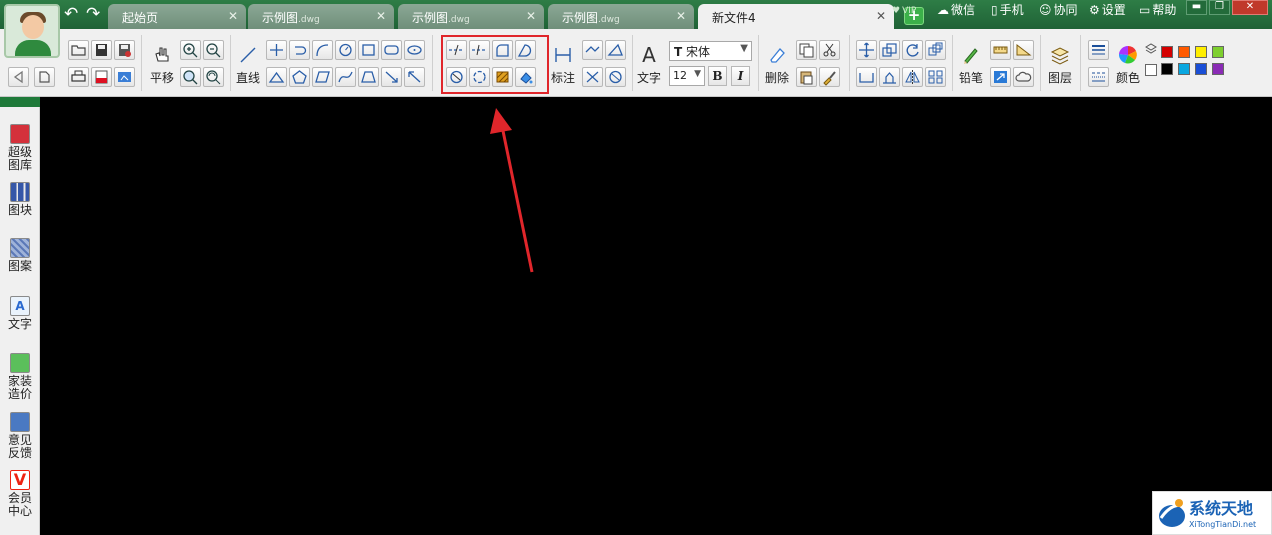  What do you see at coordinates (345, 50) in the screenshot?
I see `circle-icon` at bounding box center [345, 50].